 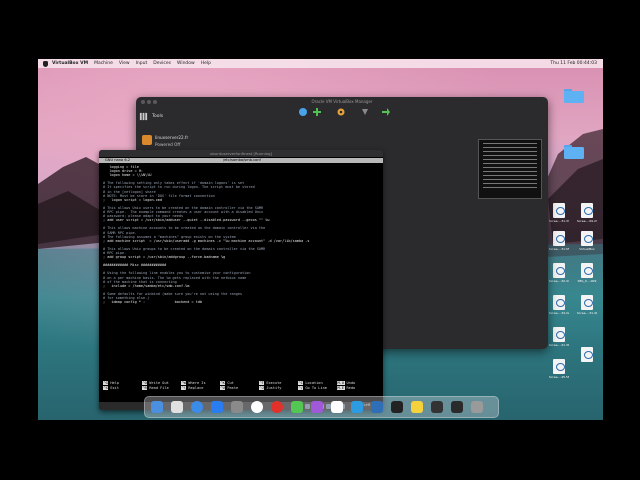 I want to click on desktop-file: Scree....45.58, so click(x=559, y=369).